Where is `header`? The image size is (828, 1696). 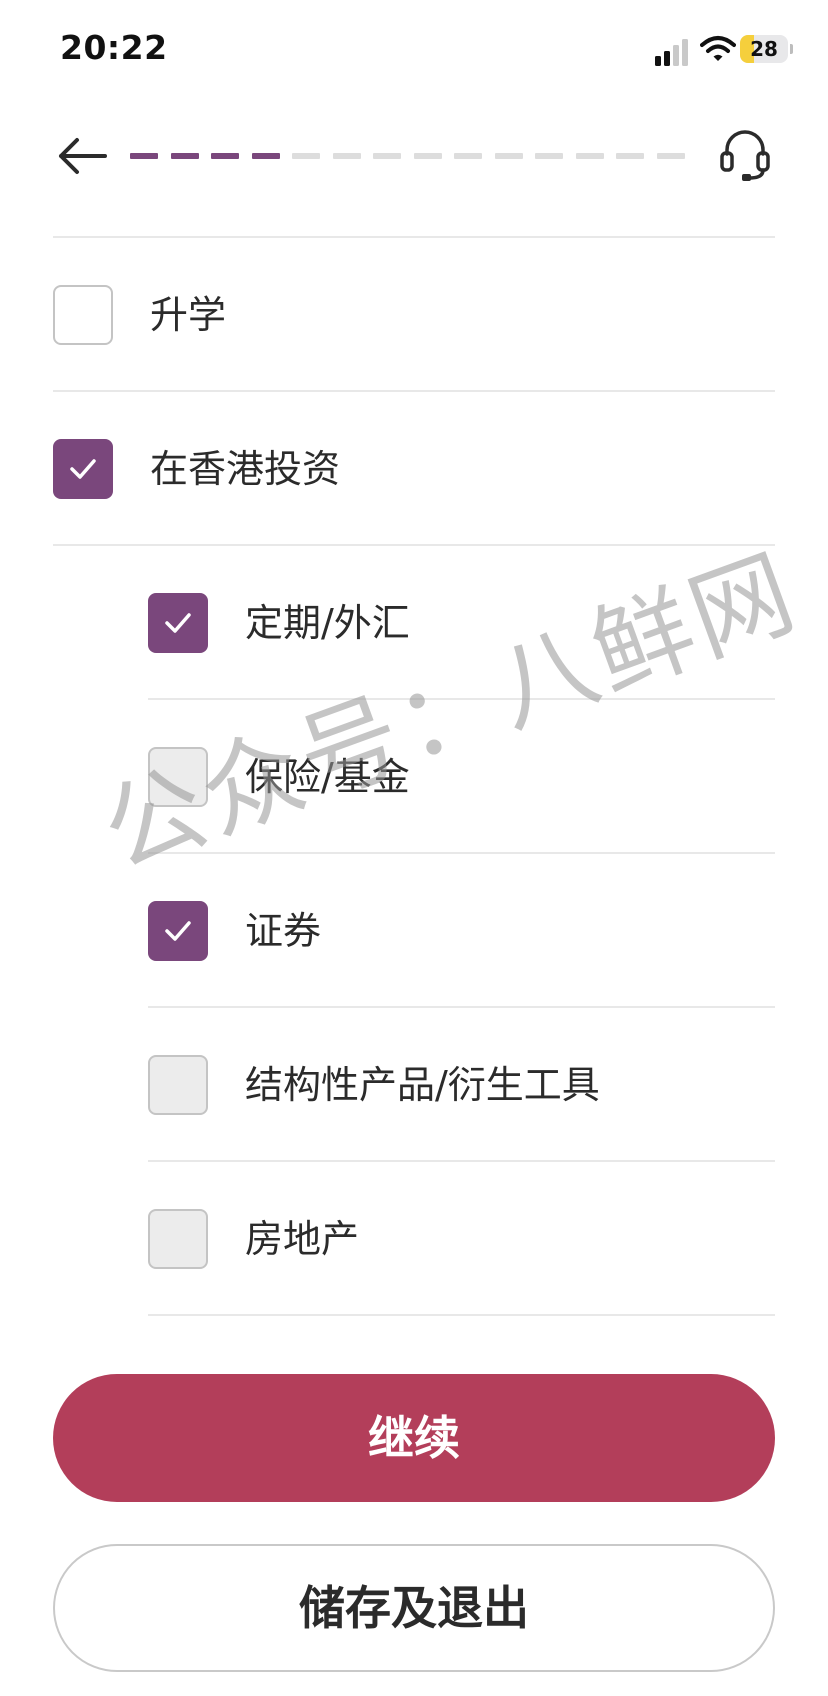 header is located at coordinates (414, 157).